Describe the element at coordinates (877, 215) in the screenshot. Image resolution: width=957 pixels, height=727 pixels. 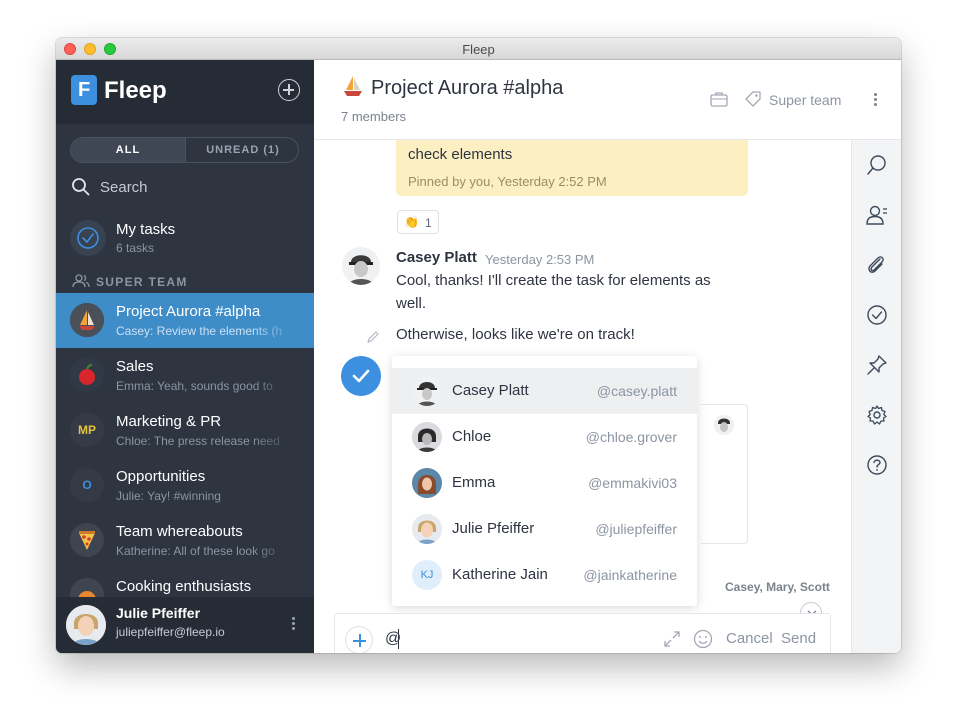
I see `members-icon` at that location.